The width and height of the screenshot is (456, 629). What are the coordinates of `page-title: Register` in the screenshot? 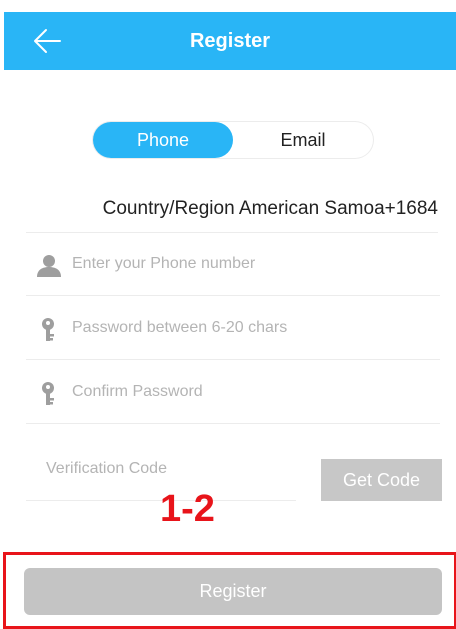 It's located at (230, 41).